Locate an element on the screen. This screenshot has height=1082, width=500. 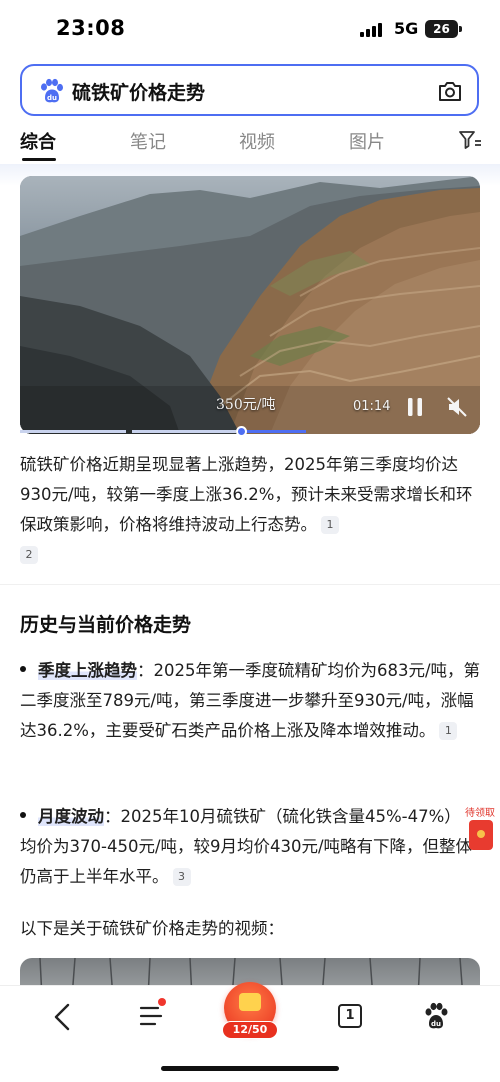
search-box: du 硫铁矿价格走势 is located at coordinates (249, 90).